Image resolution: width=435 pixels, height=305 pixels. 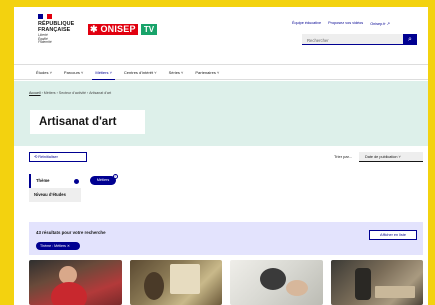 What do you see at coordinates (273, 279) in the screenshot?
I see `tool-shape` at bounding box center [273, 279].